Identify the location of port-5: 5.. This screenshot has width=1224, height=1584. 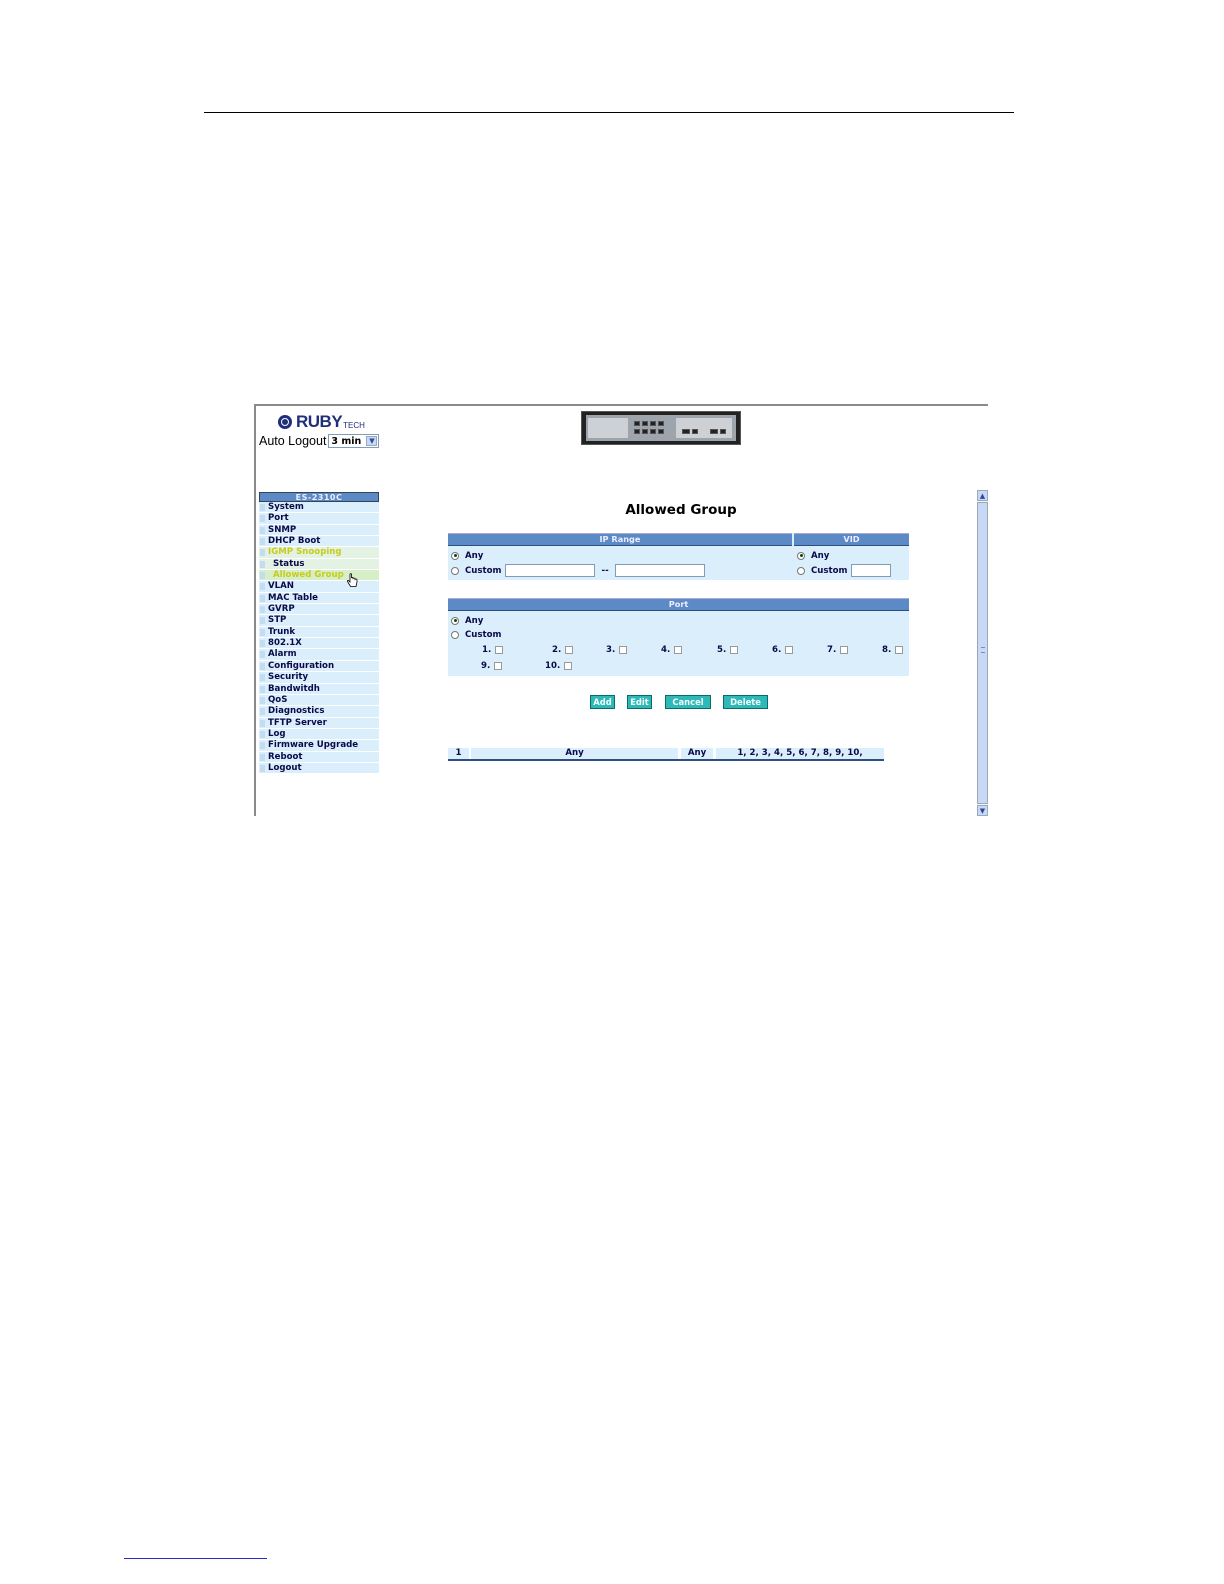
(728, 650).